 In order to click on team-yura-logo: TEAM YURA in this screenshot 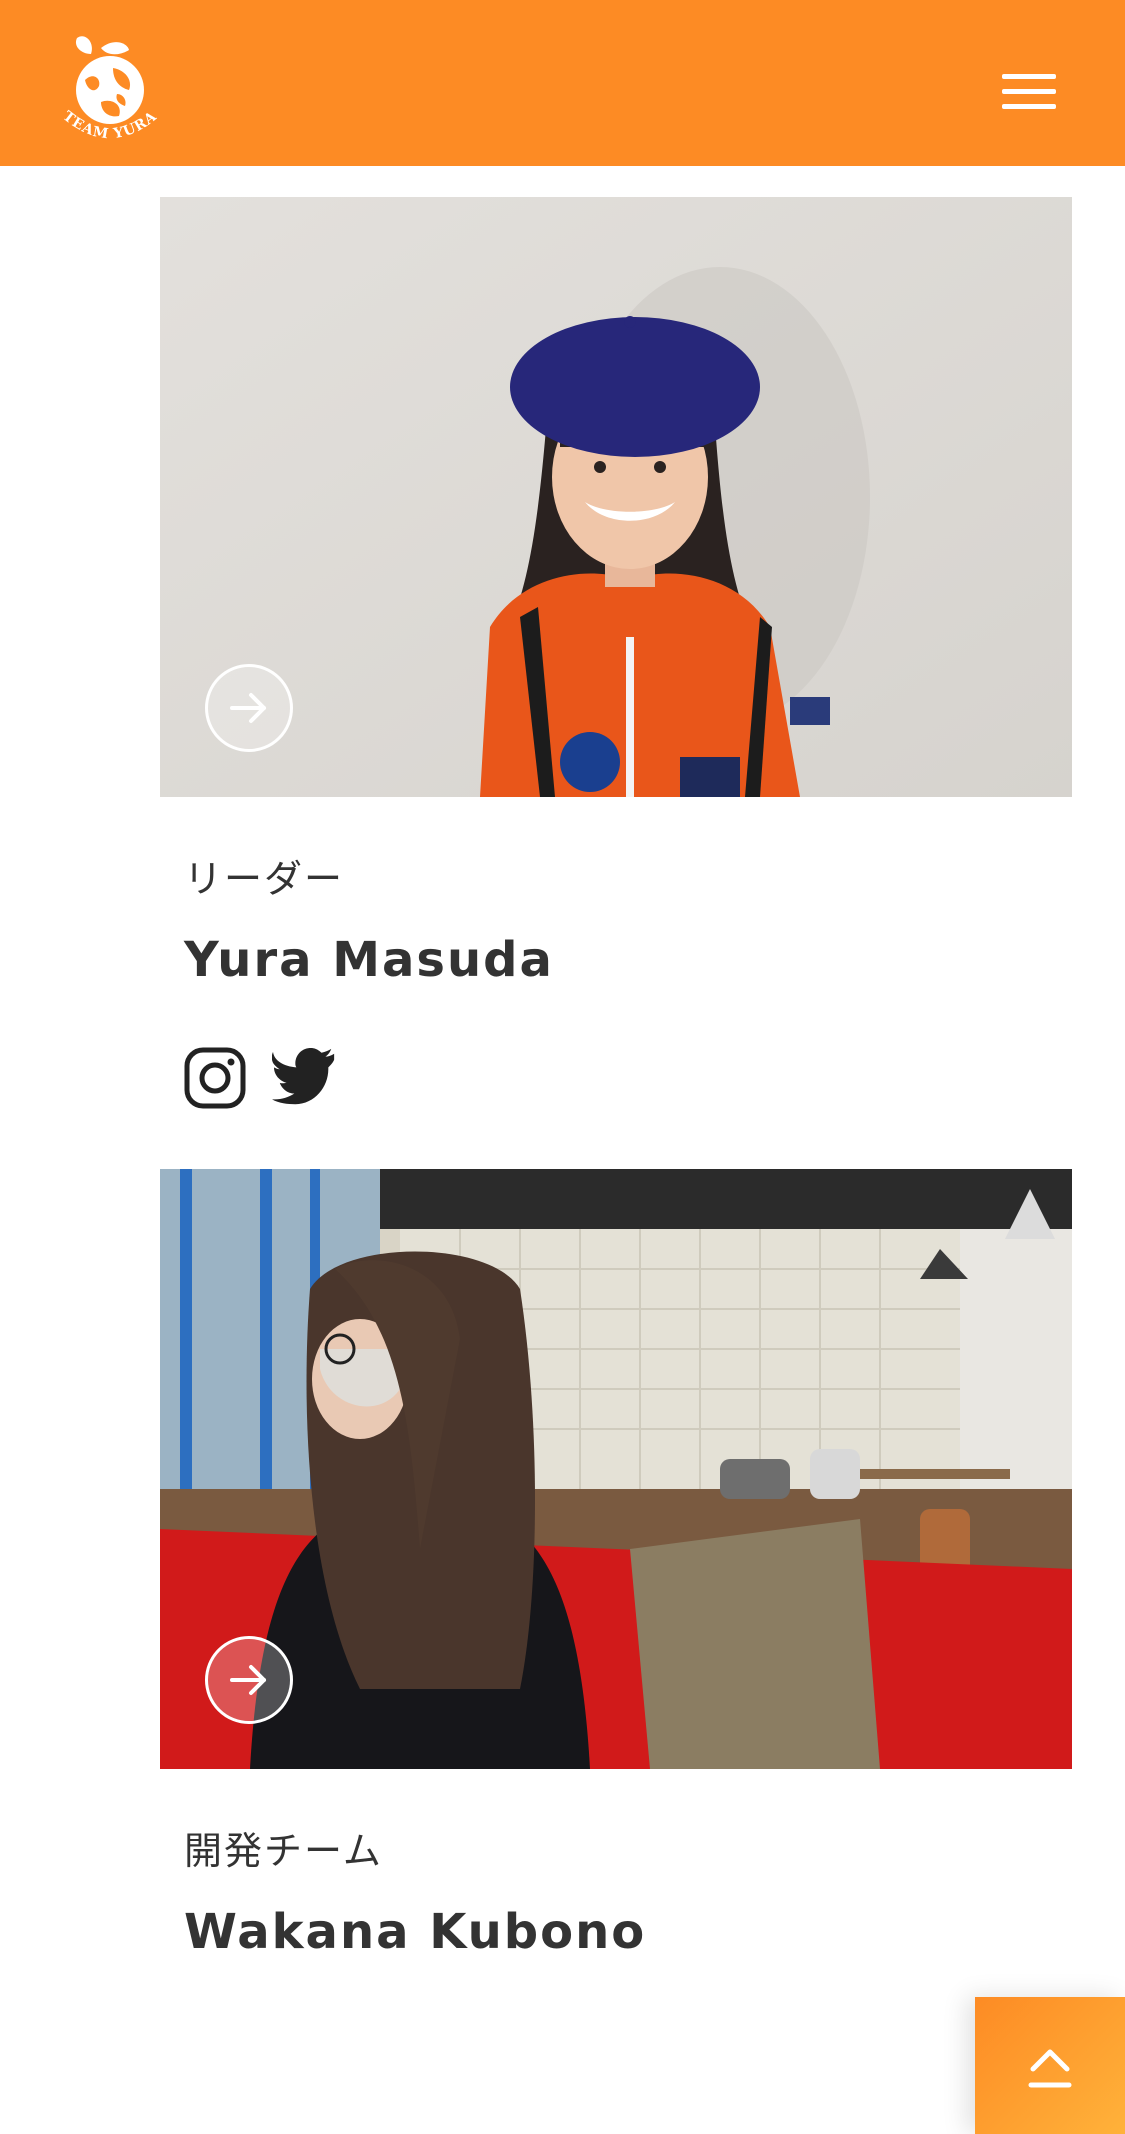, I will do `click(110, 89)`.